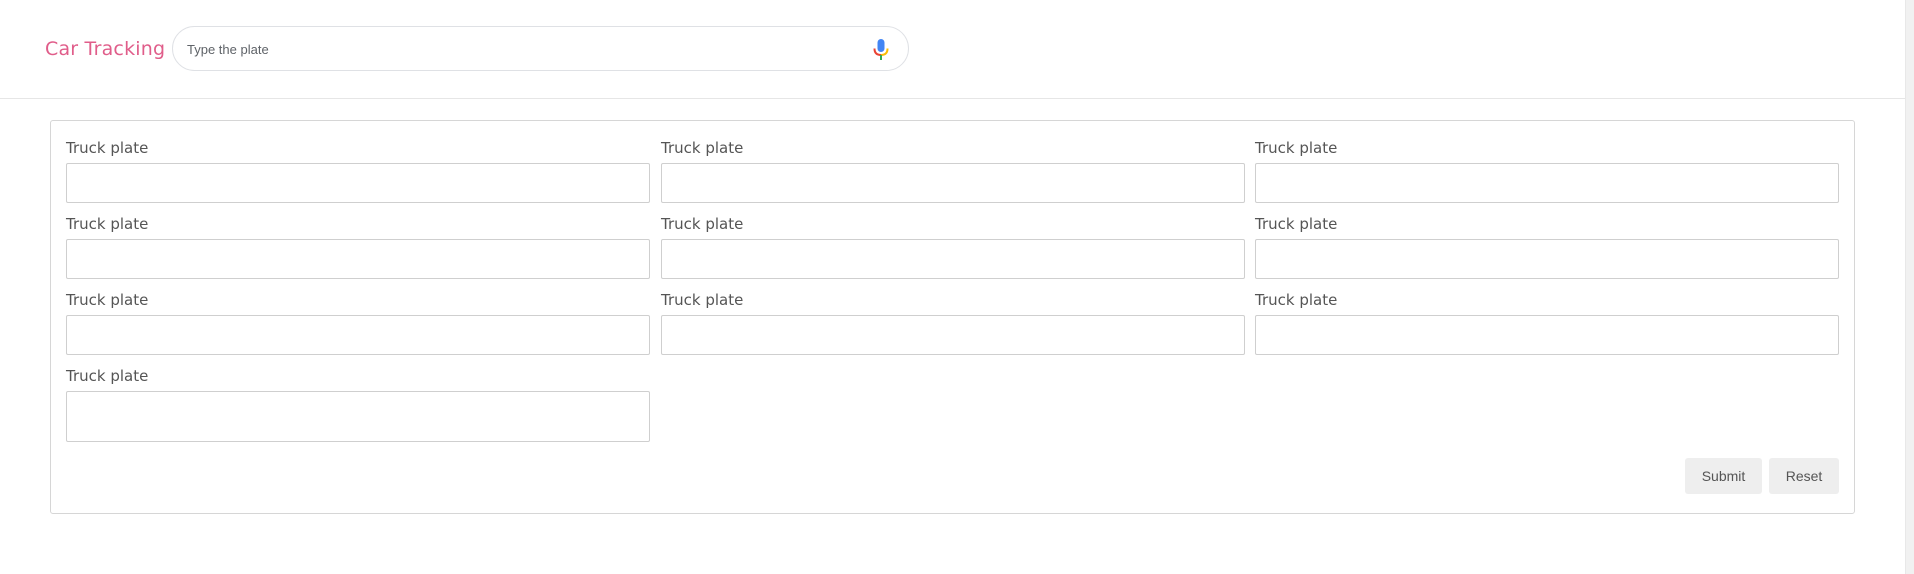  I want to click on truck-plate-field-9: Truck plate, so click(1547, 322).